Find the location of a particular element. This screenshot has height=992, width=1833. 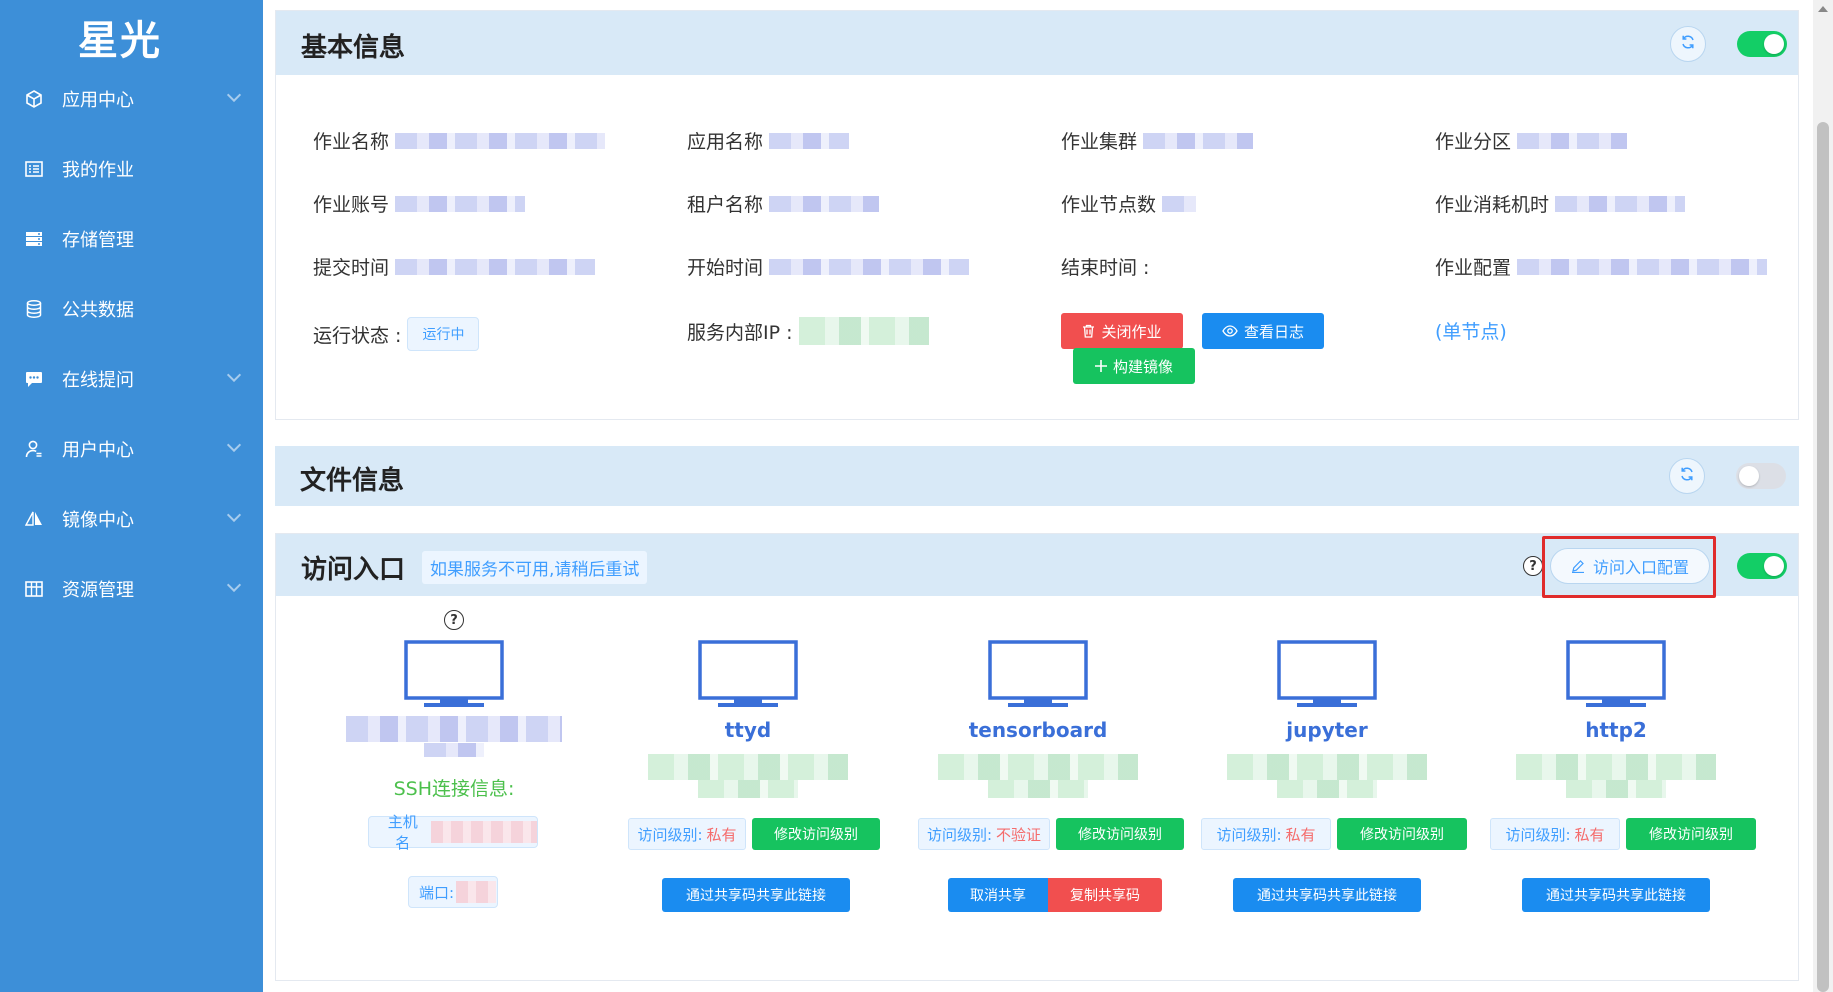

vertical-scrollbar is located at coordinates (1823, 496).